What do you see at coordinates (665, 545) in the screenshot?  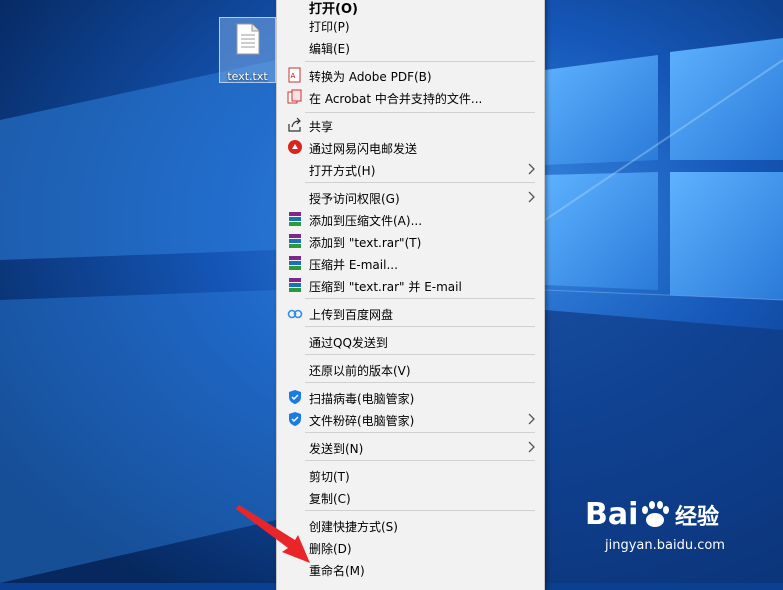 I see `watermark-url: jingyan.baidu.com` at bounding box center [665, 545].